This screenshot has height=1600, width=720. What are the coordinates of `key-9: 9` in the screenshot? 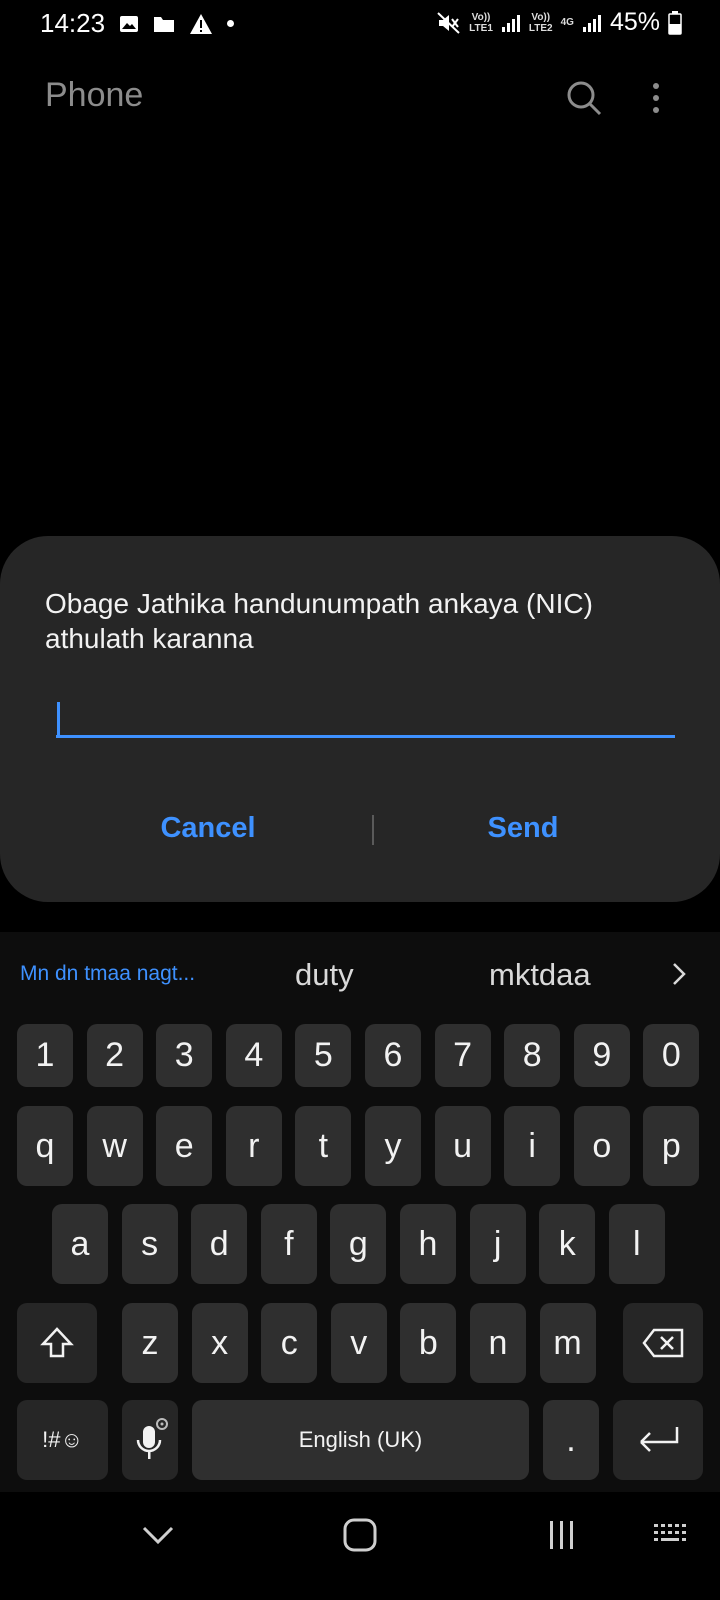 It's located at (601, 1055).